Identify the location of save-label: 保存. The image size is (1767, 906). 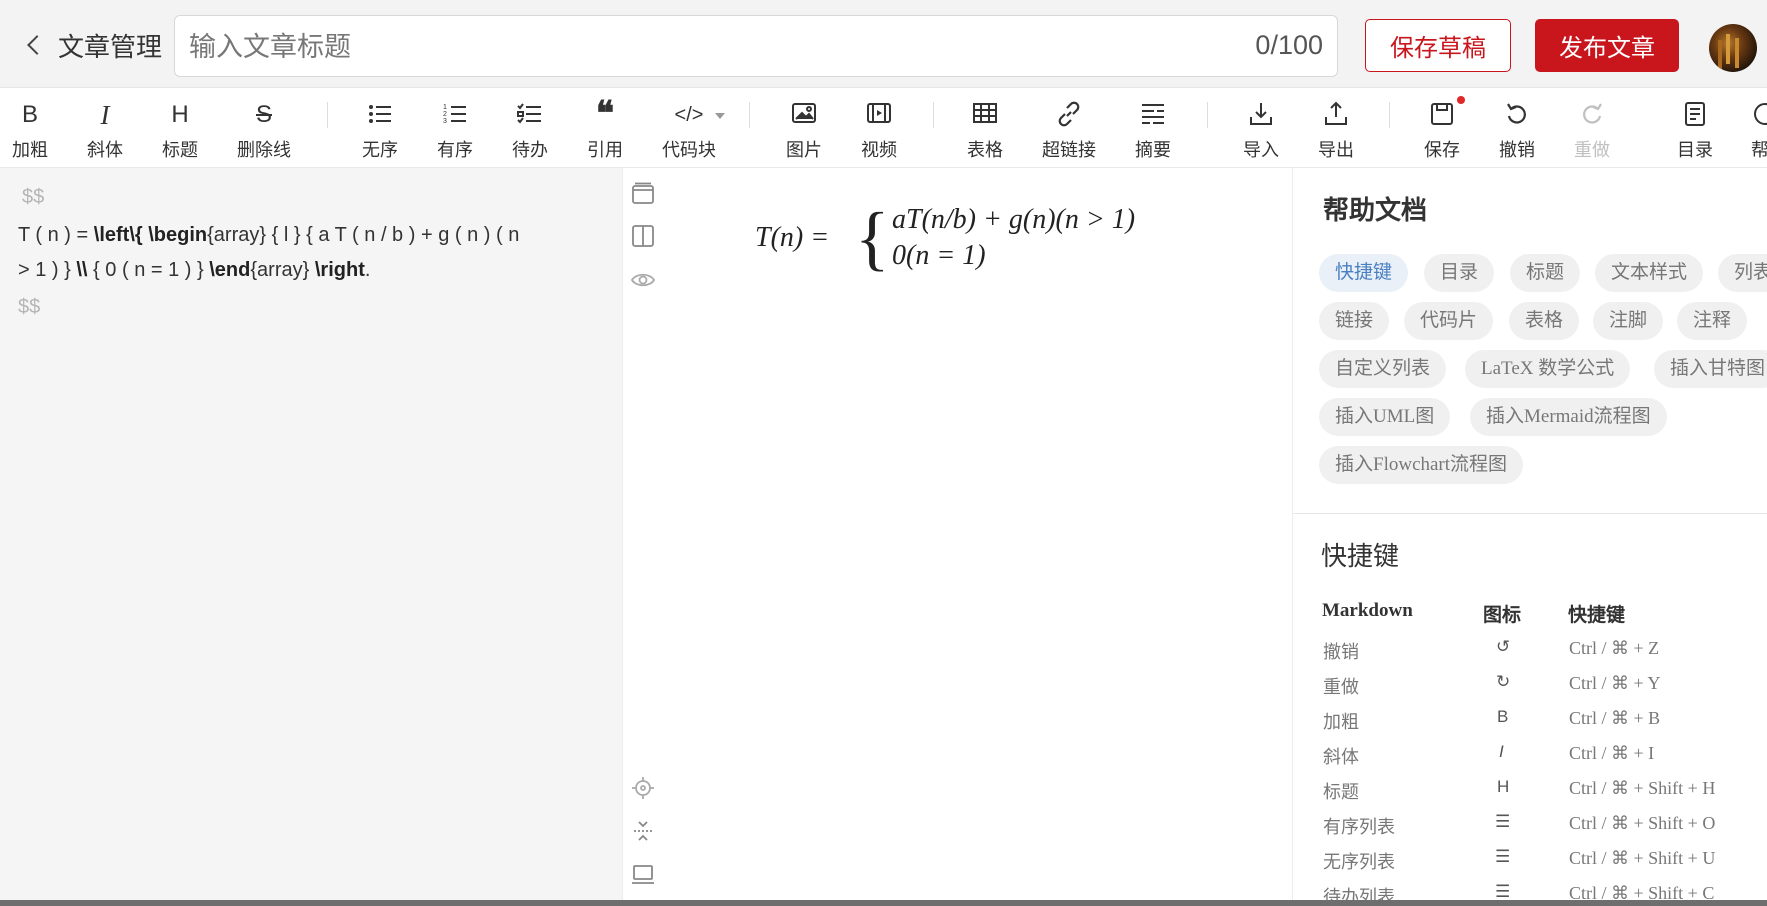
(1442, 150).